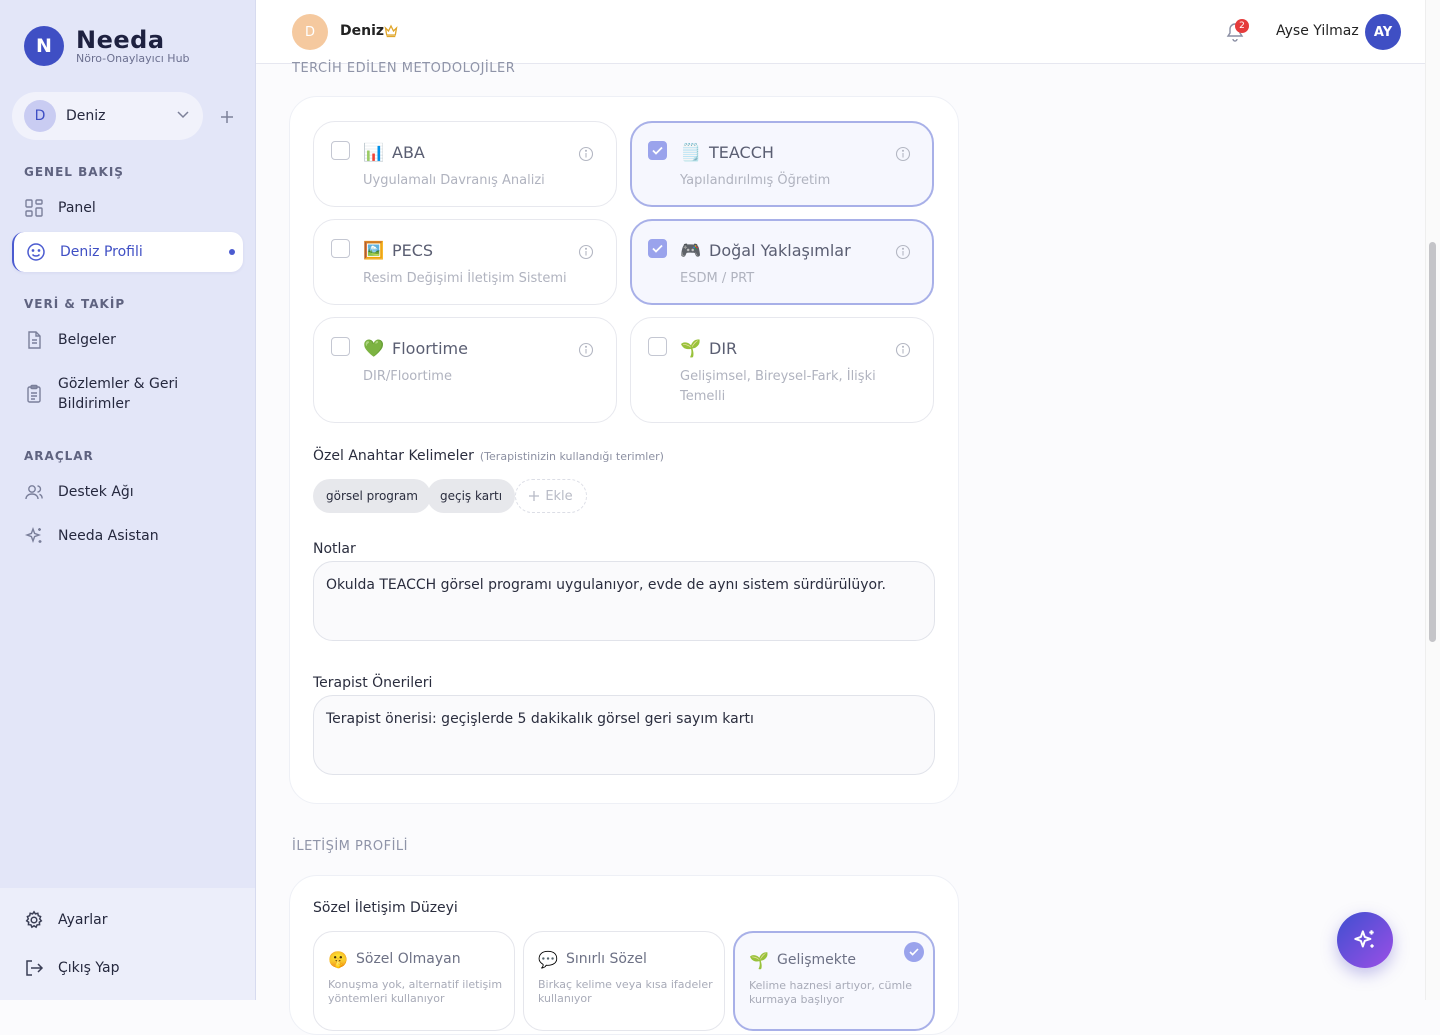  Describe the element at coordinates (413, 250) in the screenshot. I see `option-title: PECS` at that location.